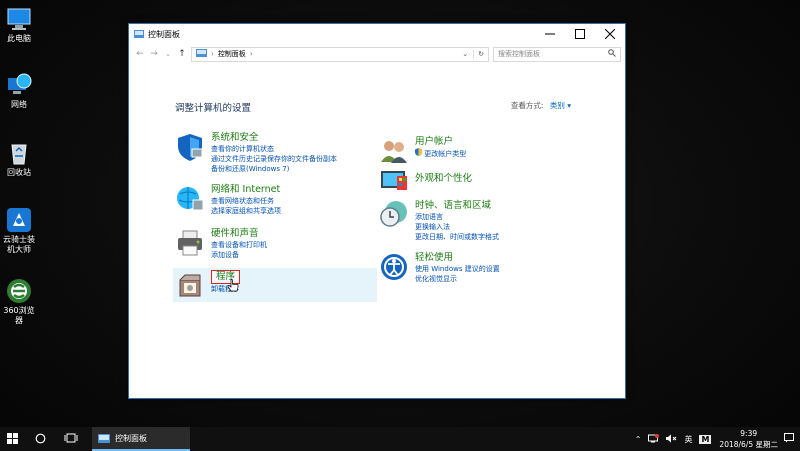 The image size is (800, 451). I want to click on category-clock-language-region: 时钟、语言和区域 添加语言 更换输入法 更改日期、时间或数字格式, so click(439, 221).